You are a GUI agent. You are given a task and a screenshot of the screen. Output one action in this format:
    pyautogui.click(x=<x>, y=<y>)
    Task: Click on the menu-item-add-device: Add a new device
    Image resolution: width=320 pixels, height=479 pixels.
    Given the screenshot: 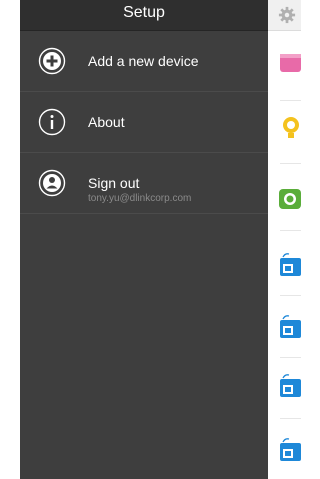 What is the action you would take?
    pyautogui.click(x=144, y=61)
    